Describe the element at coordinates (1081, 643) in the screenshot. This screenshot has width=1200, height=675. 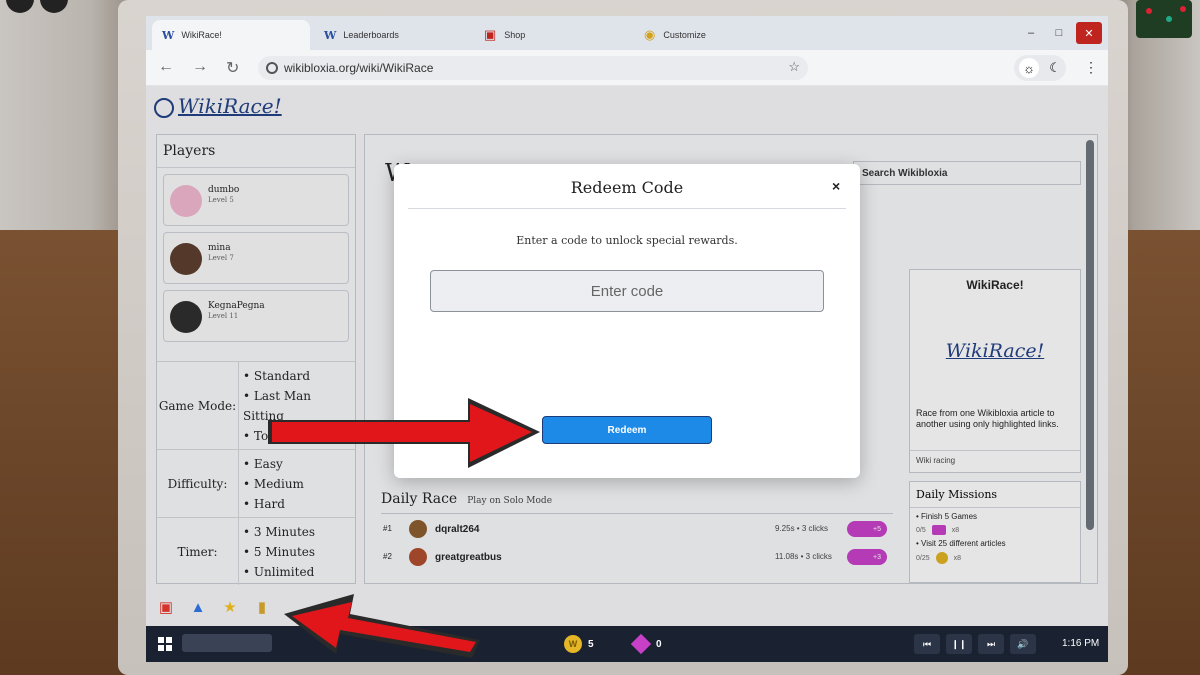
I see `clock: 1:16 PM` at that location.